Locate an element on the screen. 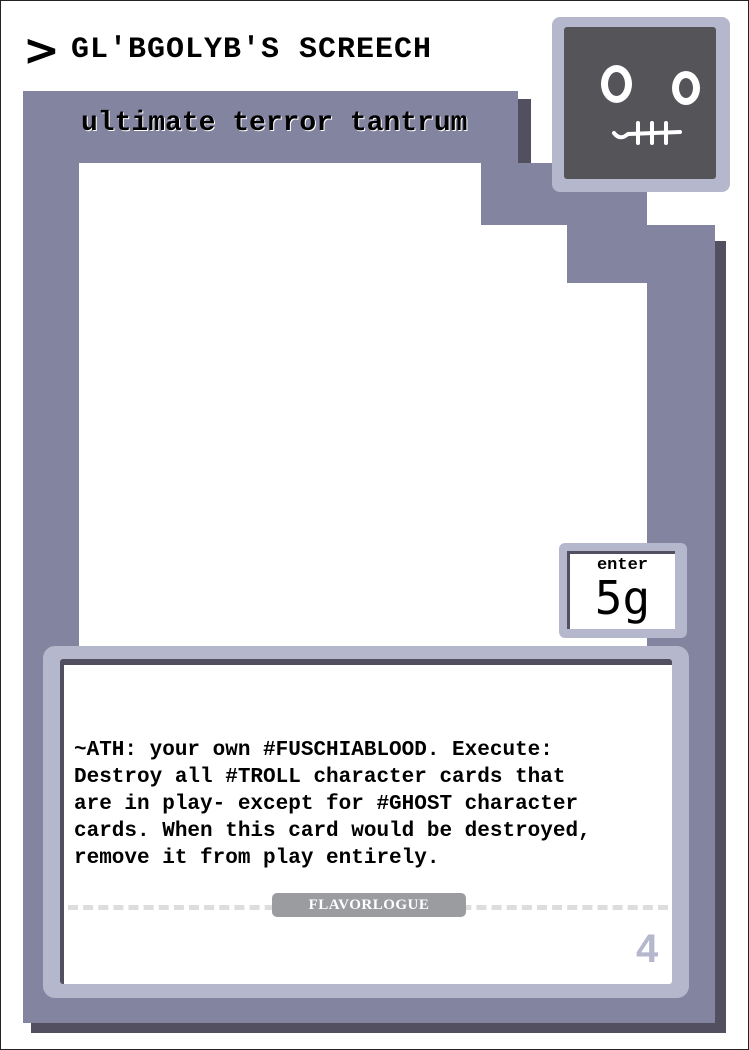 The image size is (749, 1050). portrait-frame is located at coordinates (641, 104).